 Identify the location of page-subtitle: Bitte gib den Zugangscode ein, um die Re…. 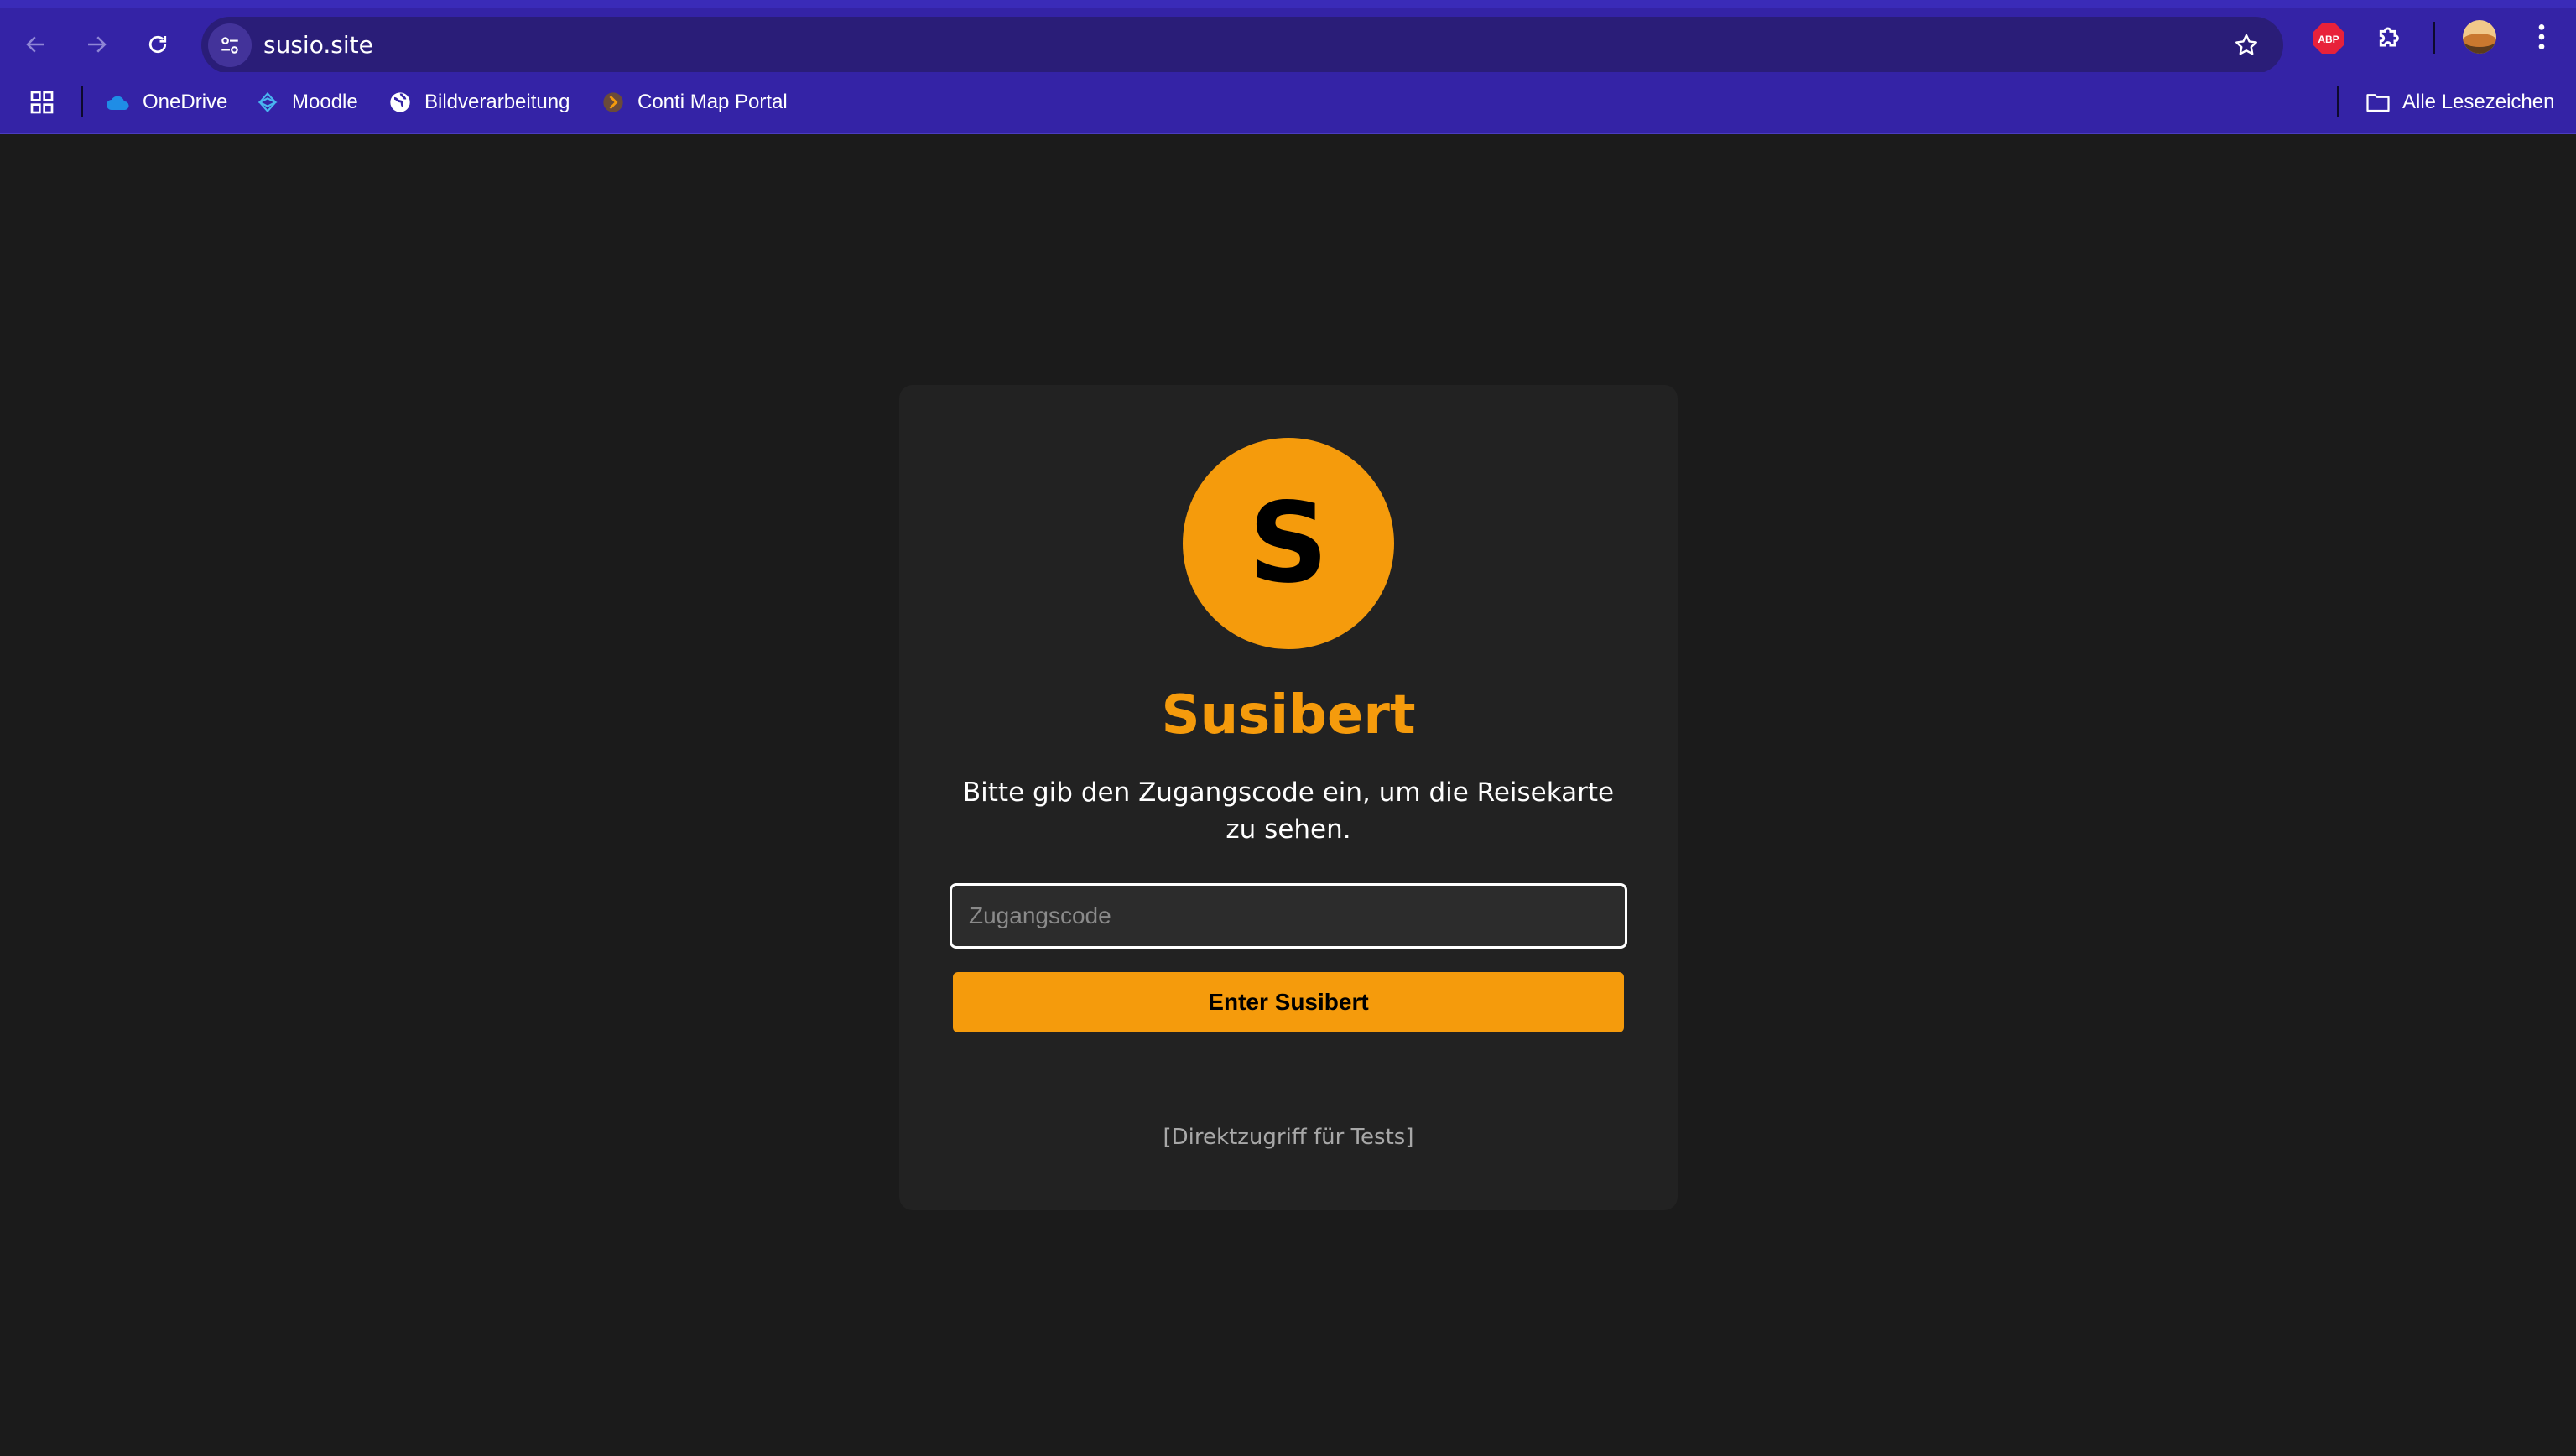
(1288, 811).